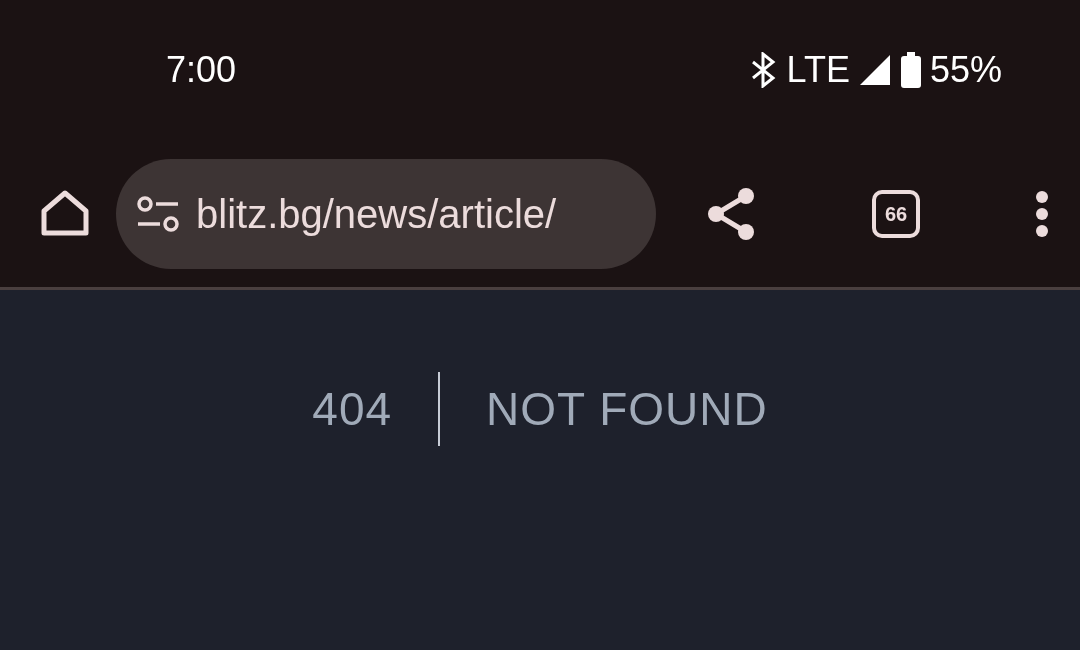 The width and height of the screenshot is (1080, 650). Describe the element at coordinates (965, 70) in the screenshot. I see `battery-percentage: 55%` at that location.